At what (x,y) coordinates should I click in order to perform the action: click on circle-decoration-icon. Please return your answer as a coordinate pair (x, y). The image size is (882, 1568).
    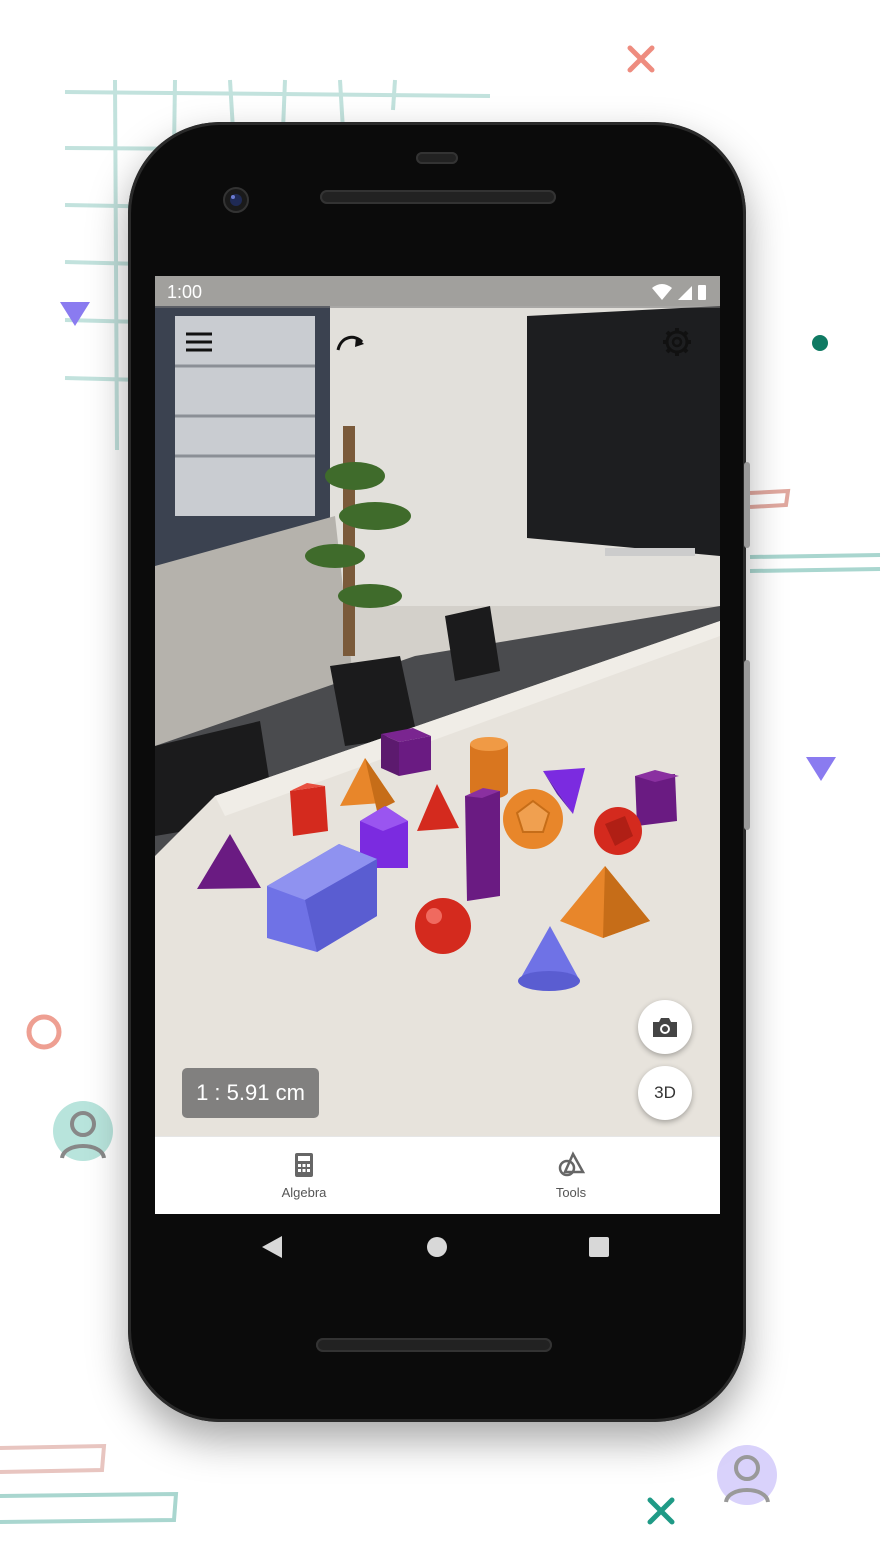
    Looking at the image, I should click on (44, 1032).